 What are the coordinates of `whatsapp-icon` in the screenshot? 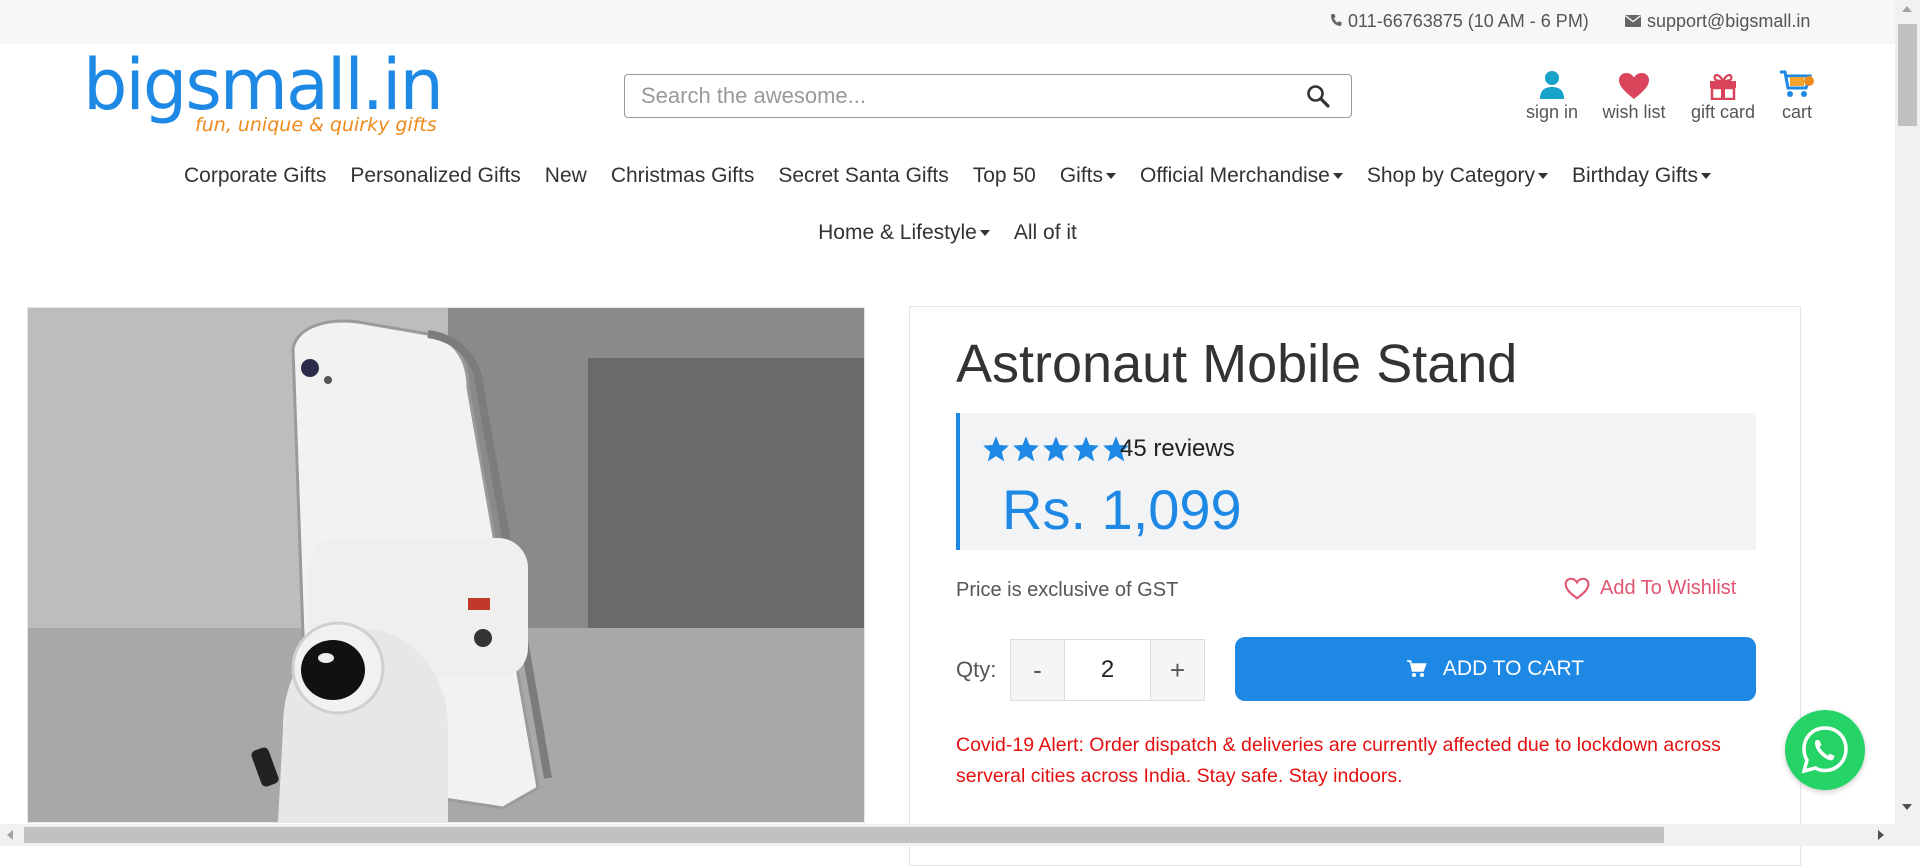 It's located at (1824, 750).